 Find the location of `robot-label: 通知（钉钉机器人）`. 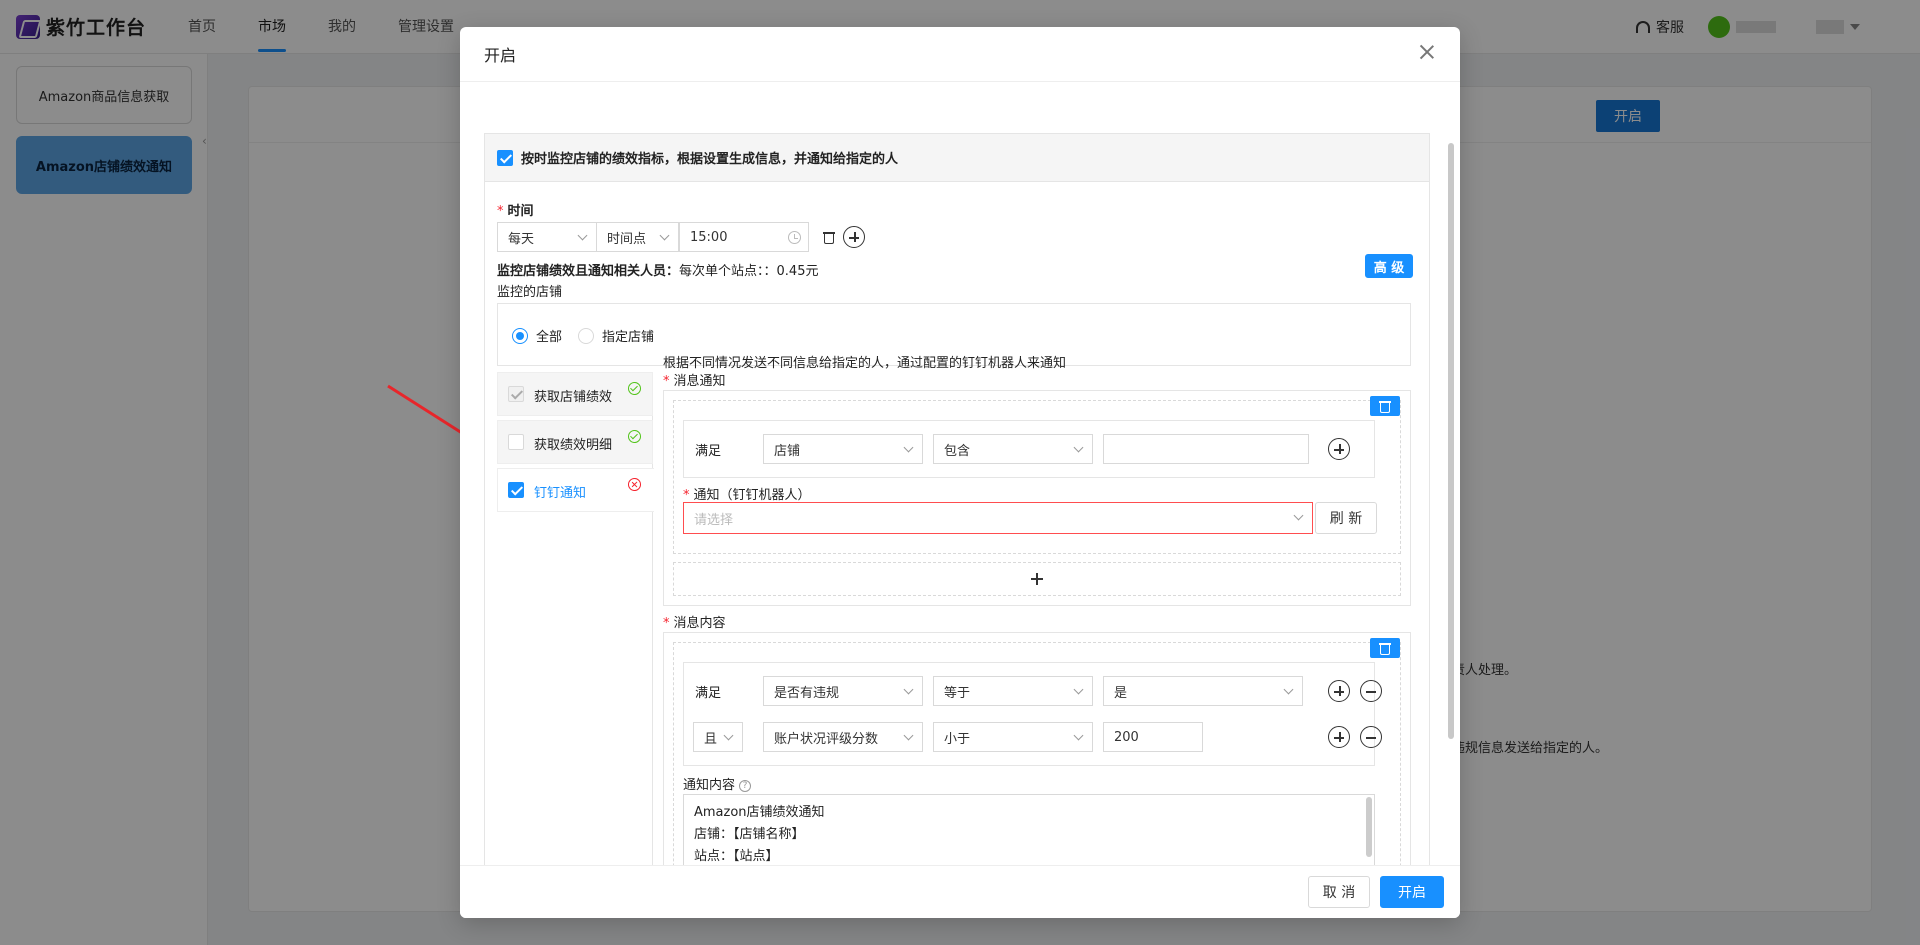

robot-label: 通知（钉钉机器人） is located at coordinates (752, 495).